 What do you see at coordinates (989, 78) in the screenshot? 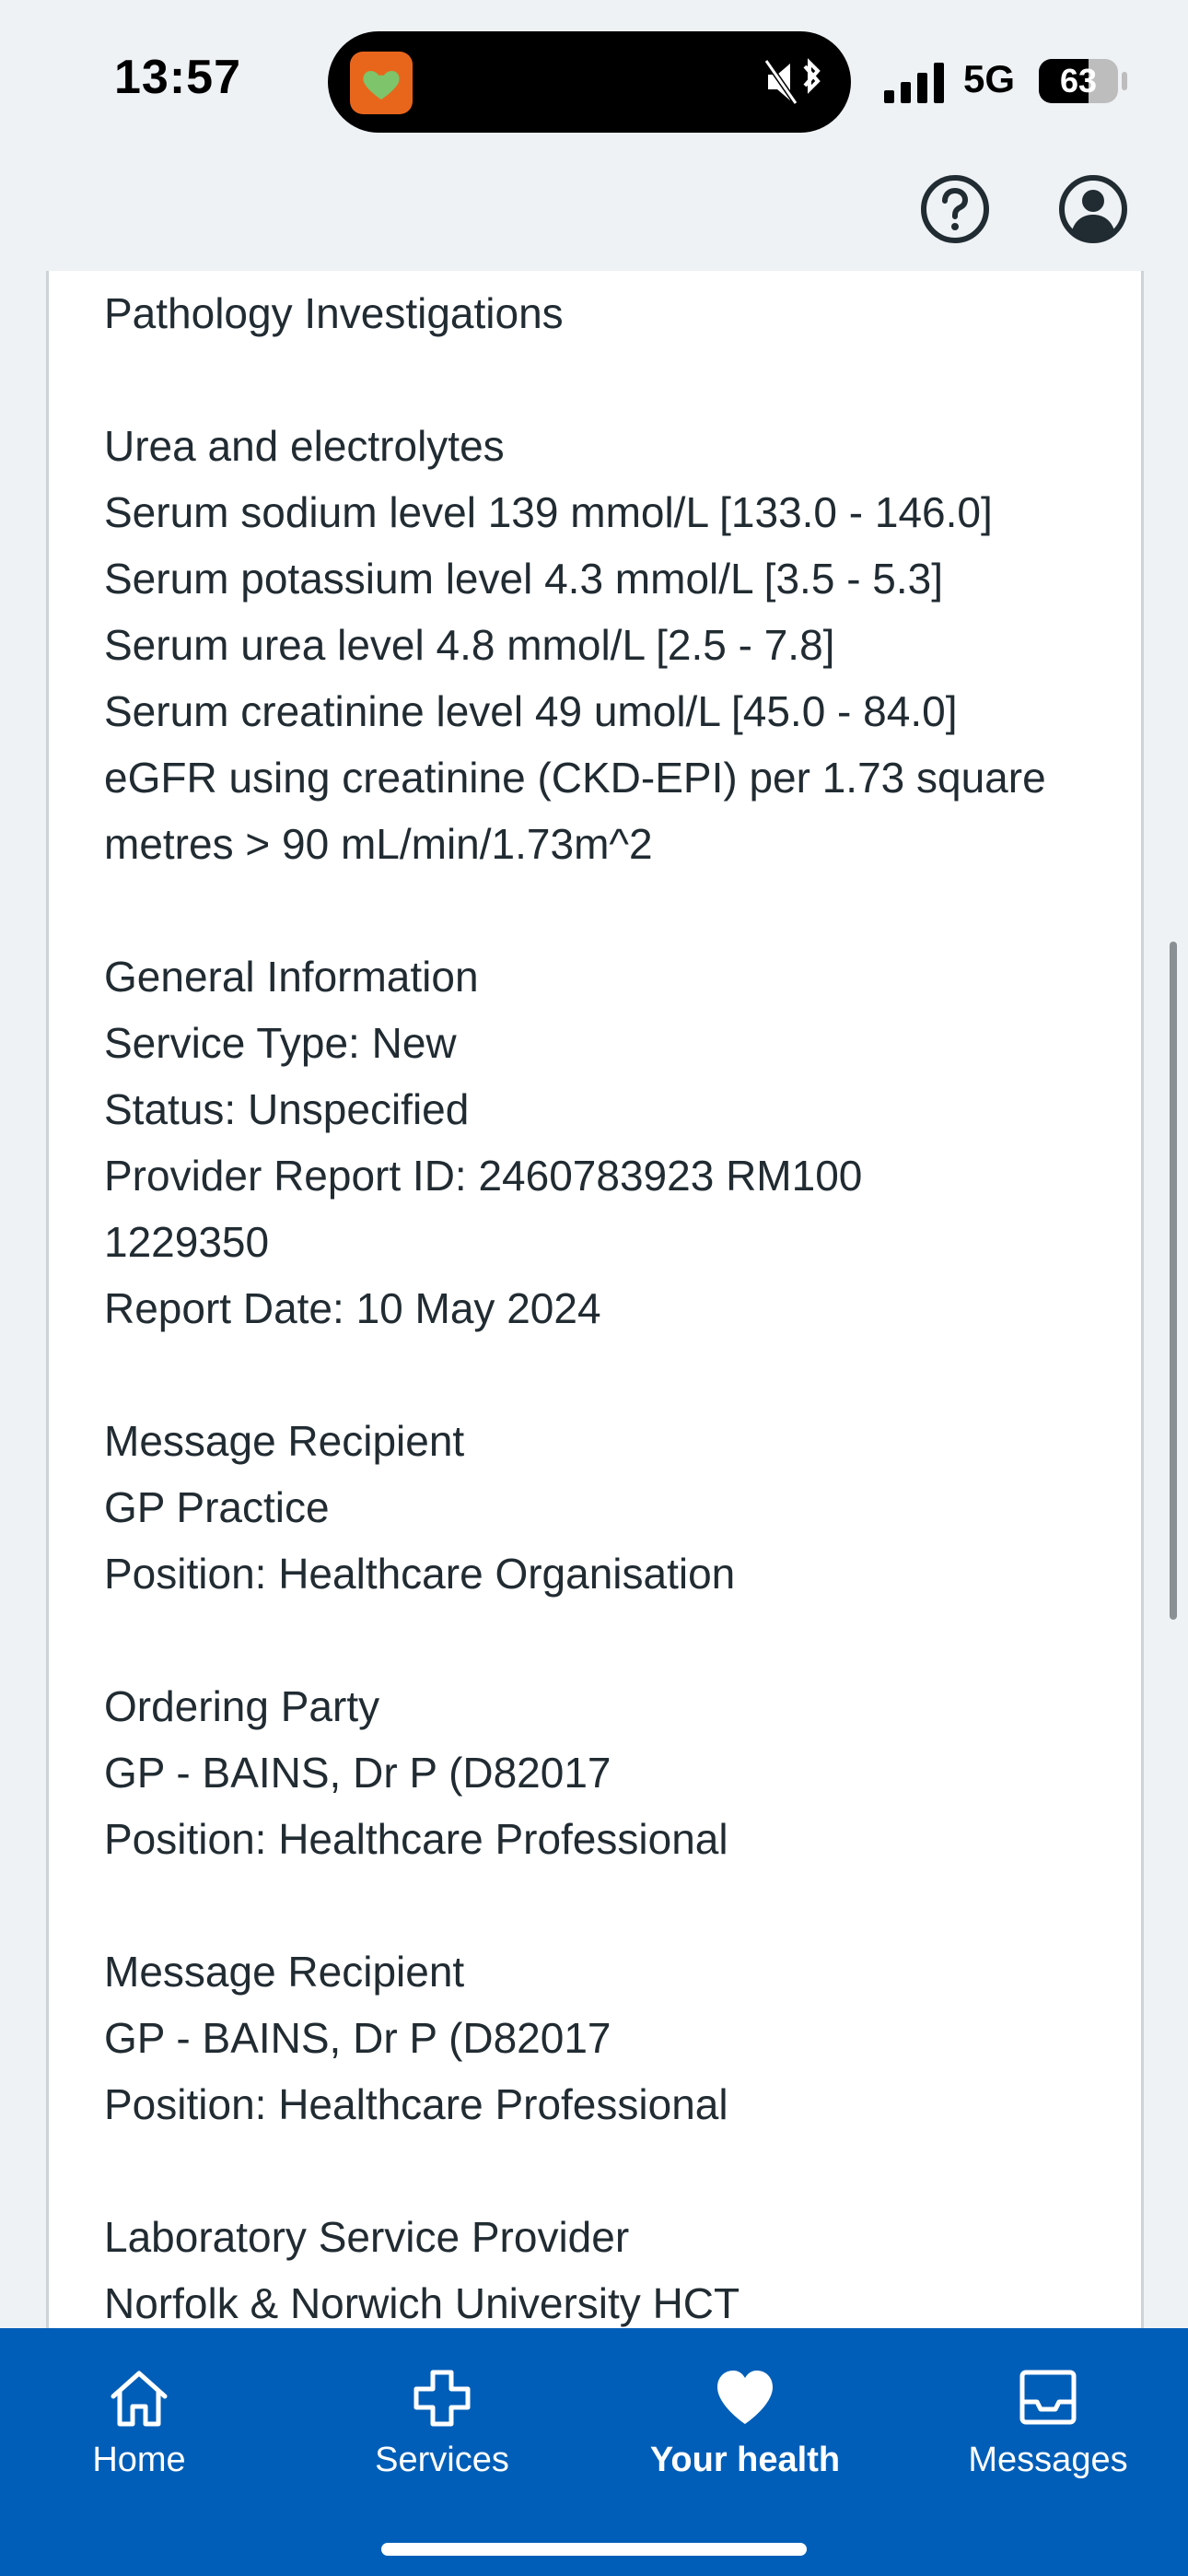
I see `network-type: 5G` at bounding box center [989, 78].